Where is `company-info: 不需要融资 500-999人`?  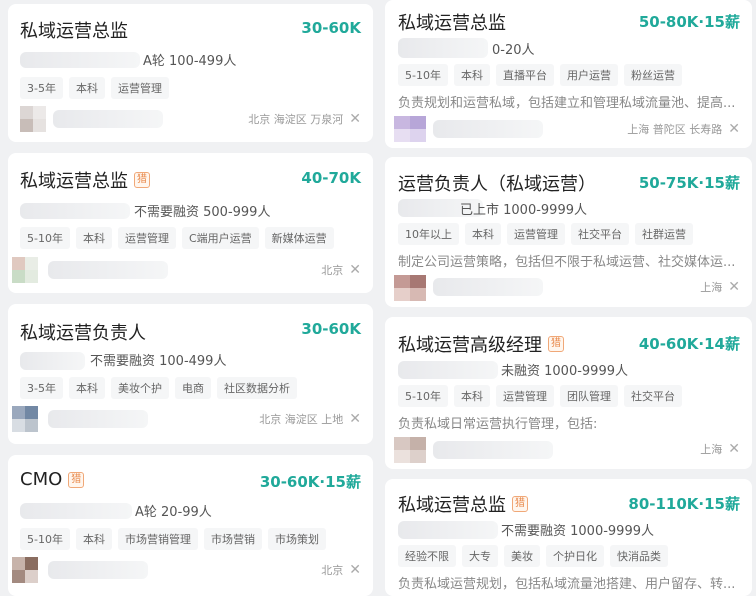 company-info: 不需要融资 500-999人 is located at coordinates (202, 212).